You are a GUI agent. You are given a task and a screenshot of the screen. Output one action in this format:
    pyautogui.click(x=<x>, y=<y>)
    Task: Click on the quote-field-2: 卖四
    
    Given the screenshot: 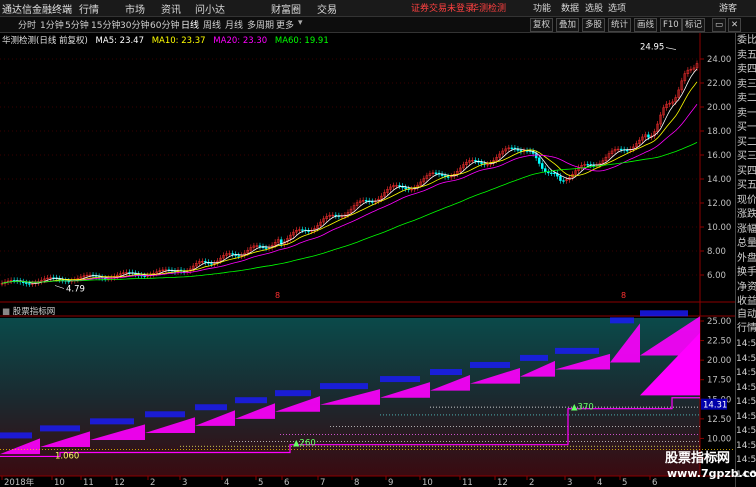 What is the action you would take?
    pyautogui.click(x=746, y=69)
    